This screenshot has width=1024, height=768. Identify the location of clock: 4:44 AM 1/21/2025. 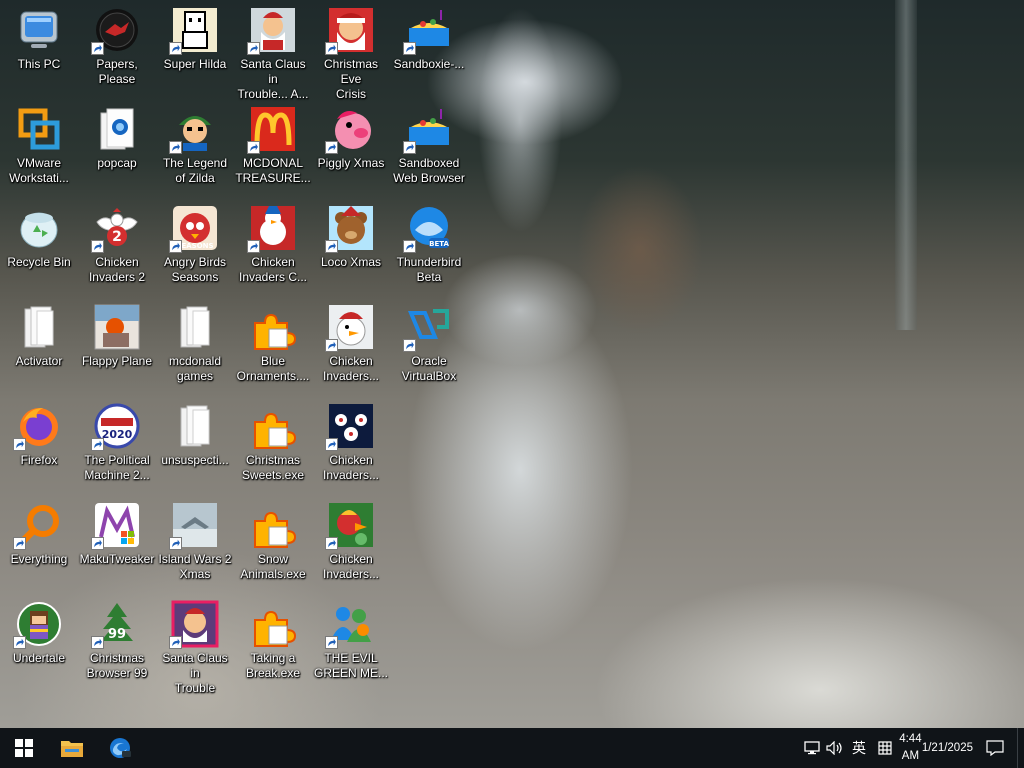
(936, 748).